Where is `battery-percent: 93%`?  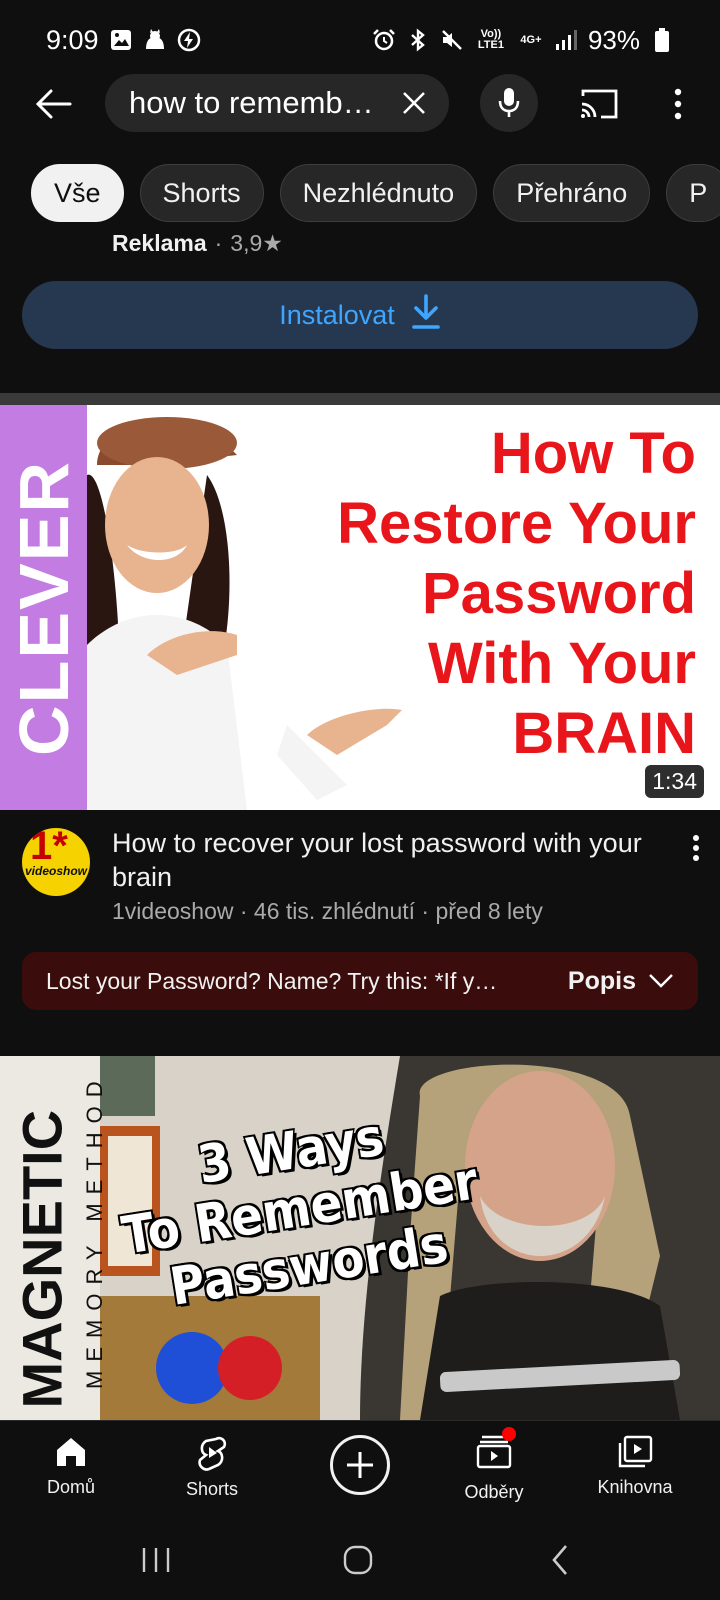
battery-percent: 93% is located at coordinates (613, 39).